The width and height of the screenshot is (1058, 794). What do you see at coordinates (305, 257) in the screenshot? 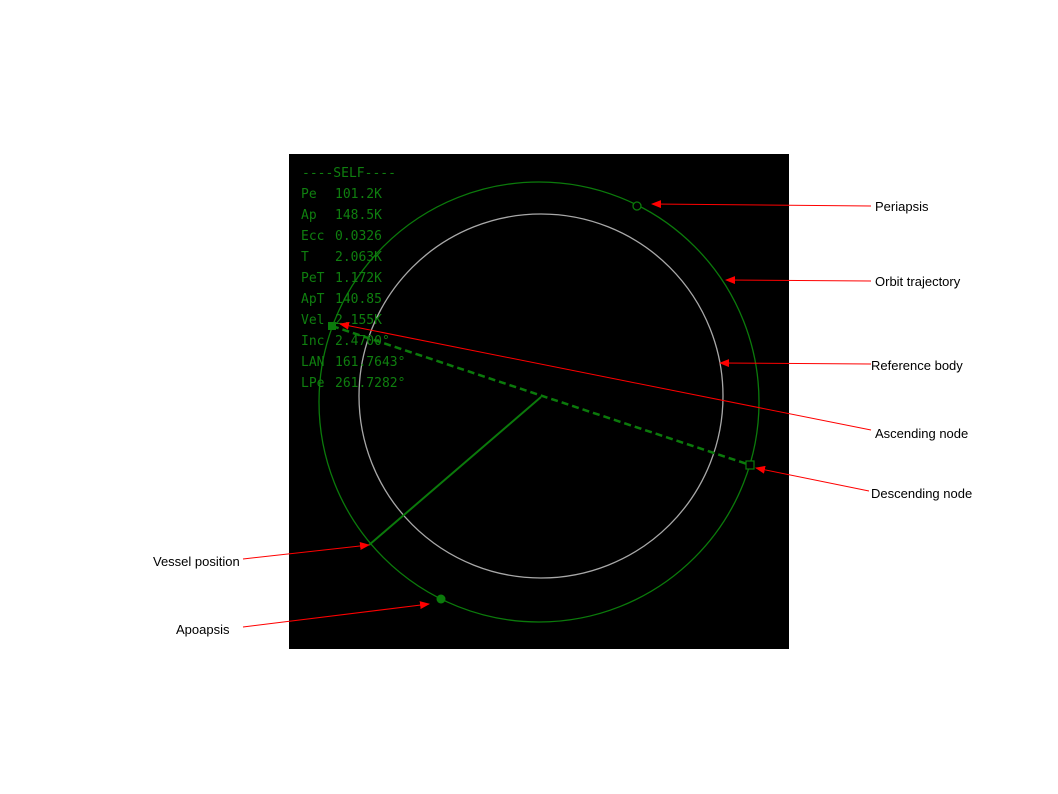
I see `readout-key-t: T` at bounding box center [305, 257].